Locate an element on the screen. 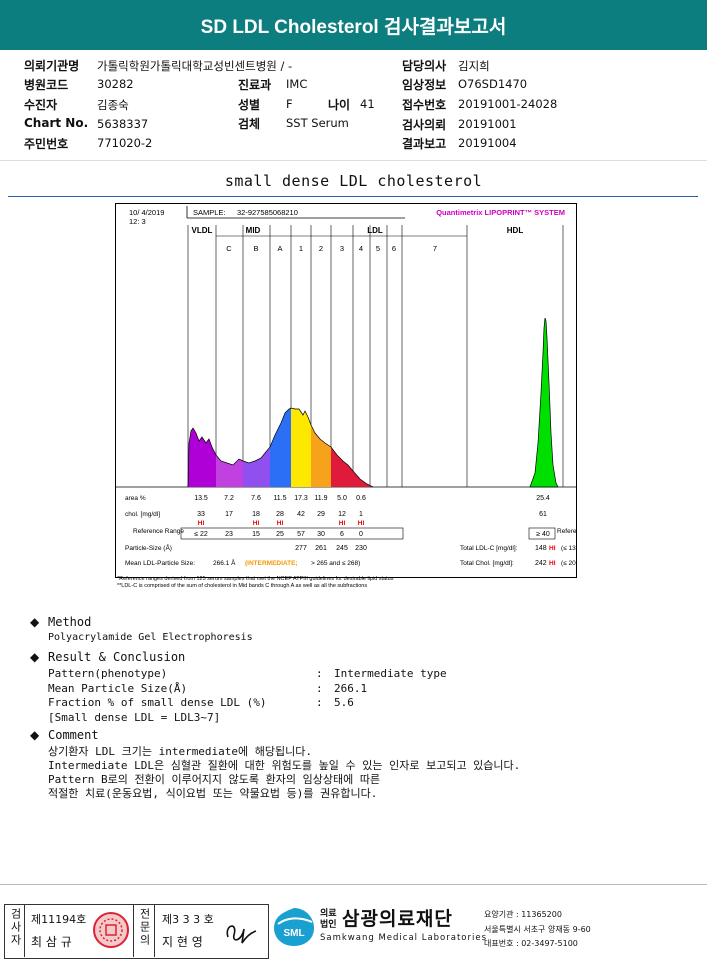 This screenshot has height=969, width=707. area-value: 0.6 is located at coordinates (361, 498).